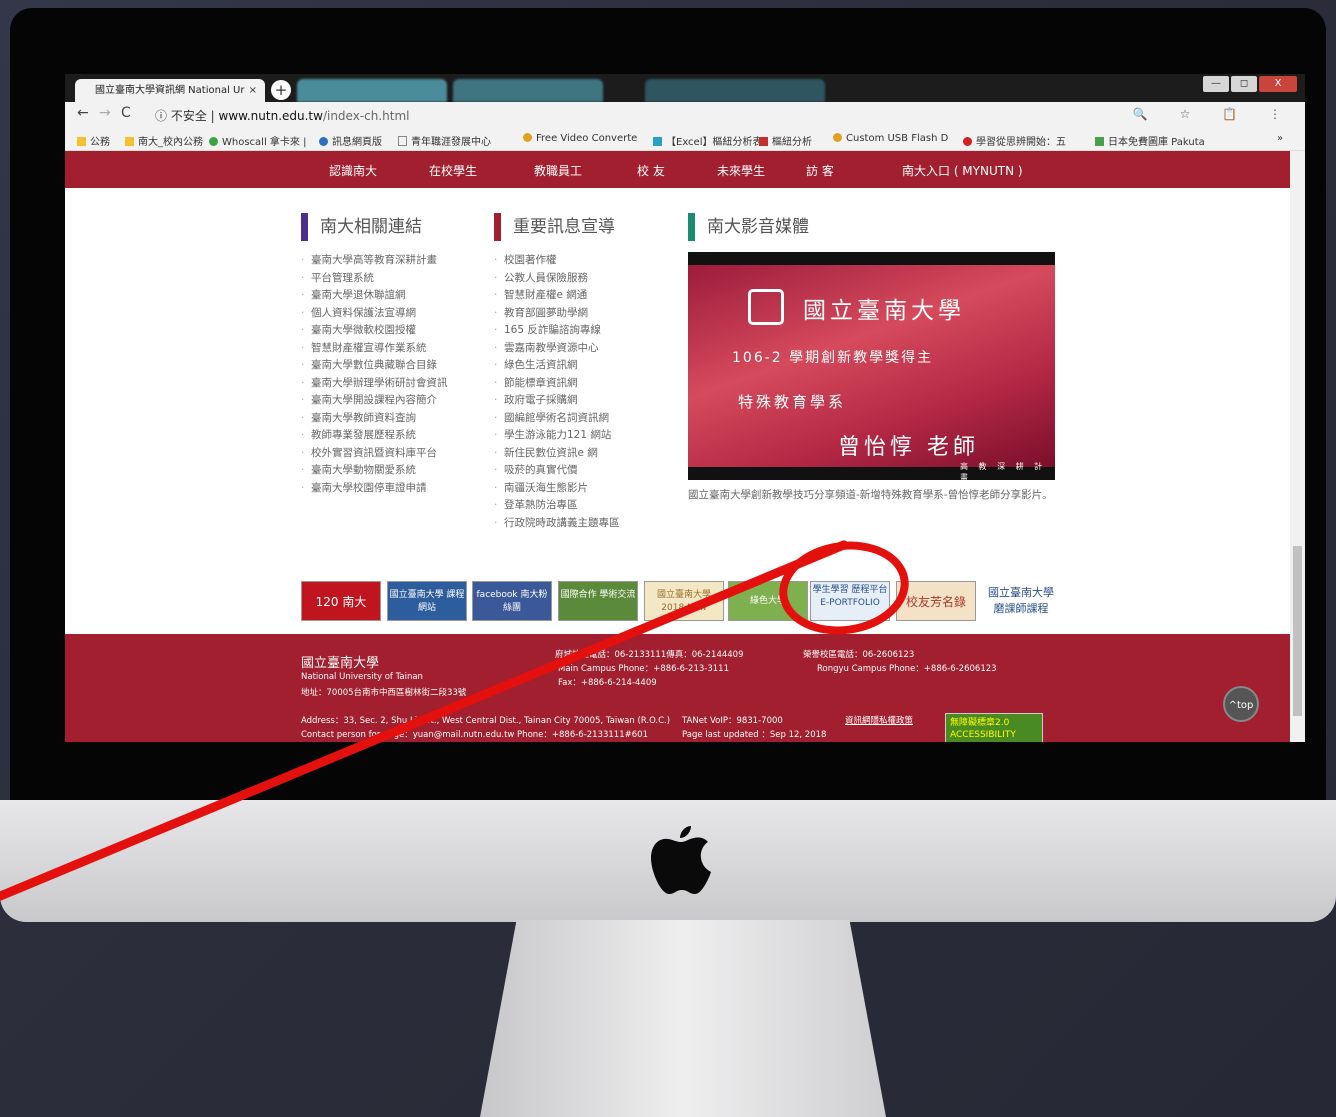 The height and width of the screenshot is (1117, 1336). I want to click on list-item: 臺南大學退休聯誼網, so click(374, 296).